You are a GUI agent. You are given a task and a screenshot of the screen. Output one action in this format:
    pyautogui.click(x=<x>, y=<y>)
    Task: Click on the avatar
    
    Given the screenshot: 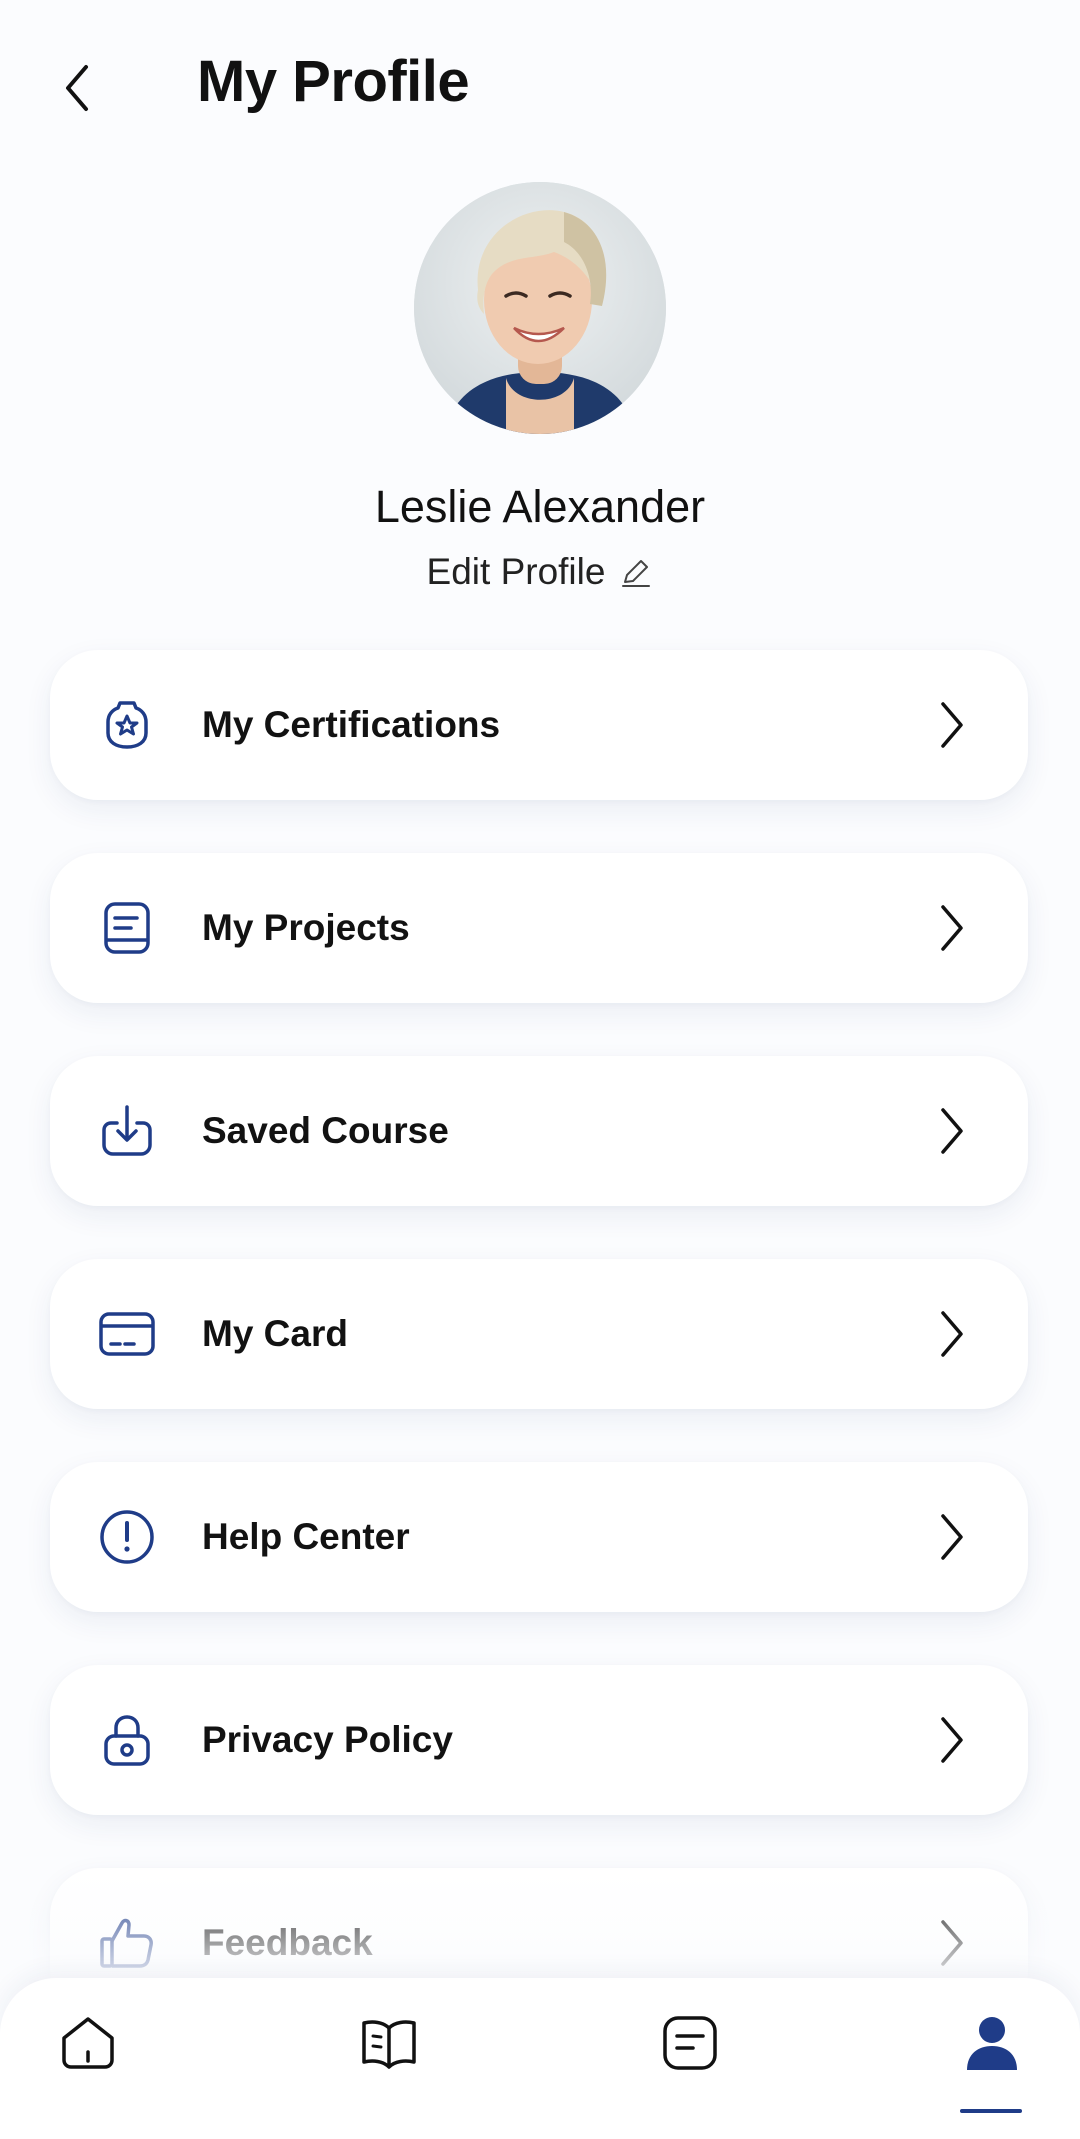 What is the action you would take?
    pyautogui.click(x=540, y=308)
    